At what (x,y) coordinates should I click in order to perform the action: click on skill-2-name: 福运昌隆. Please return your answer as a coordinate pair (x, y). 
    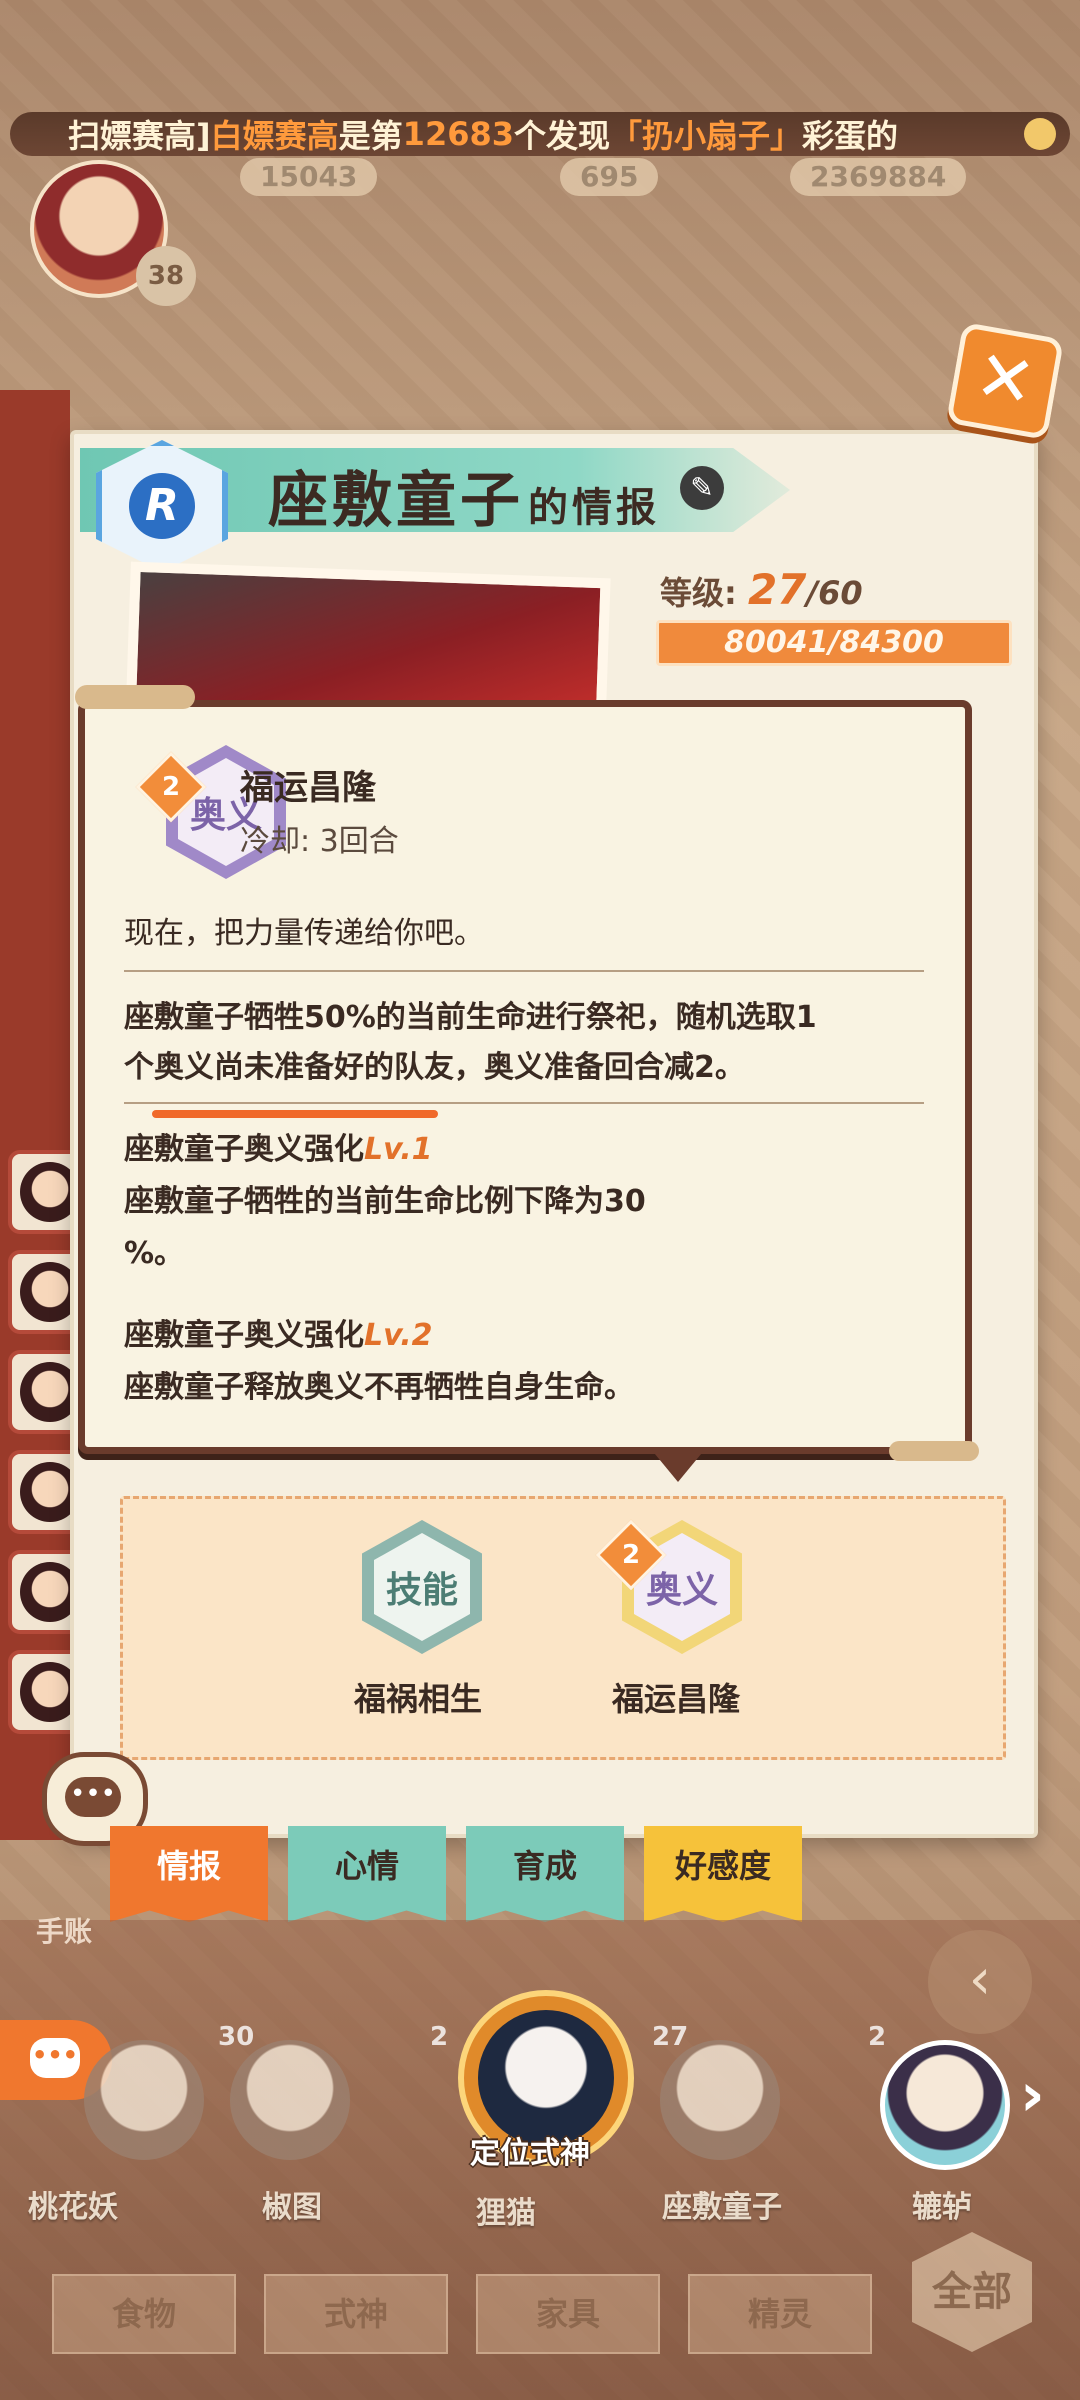
    Looking at the image, I should click on (676, 1699).